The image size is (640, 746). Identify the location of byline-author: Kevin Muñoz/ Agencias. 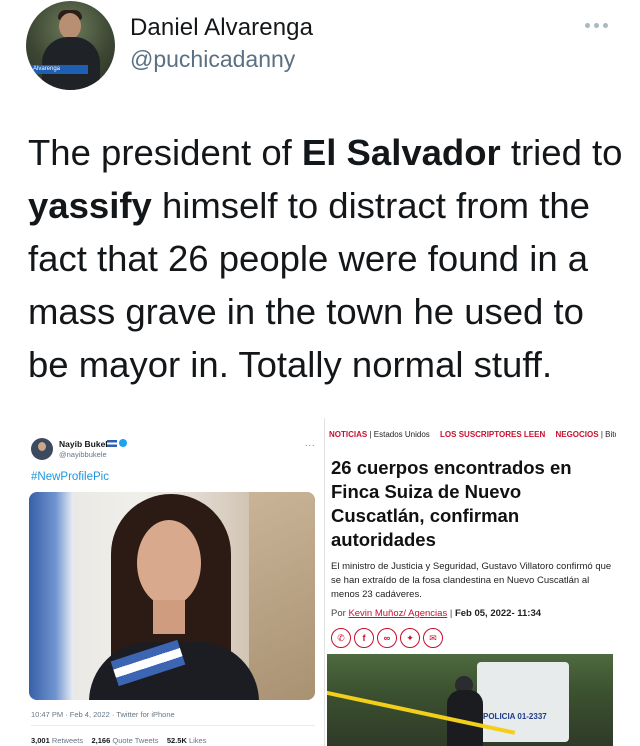
(398, 613).